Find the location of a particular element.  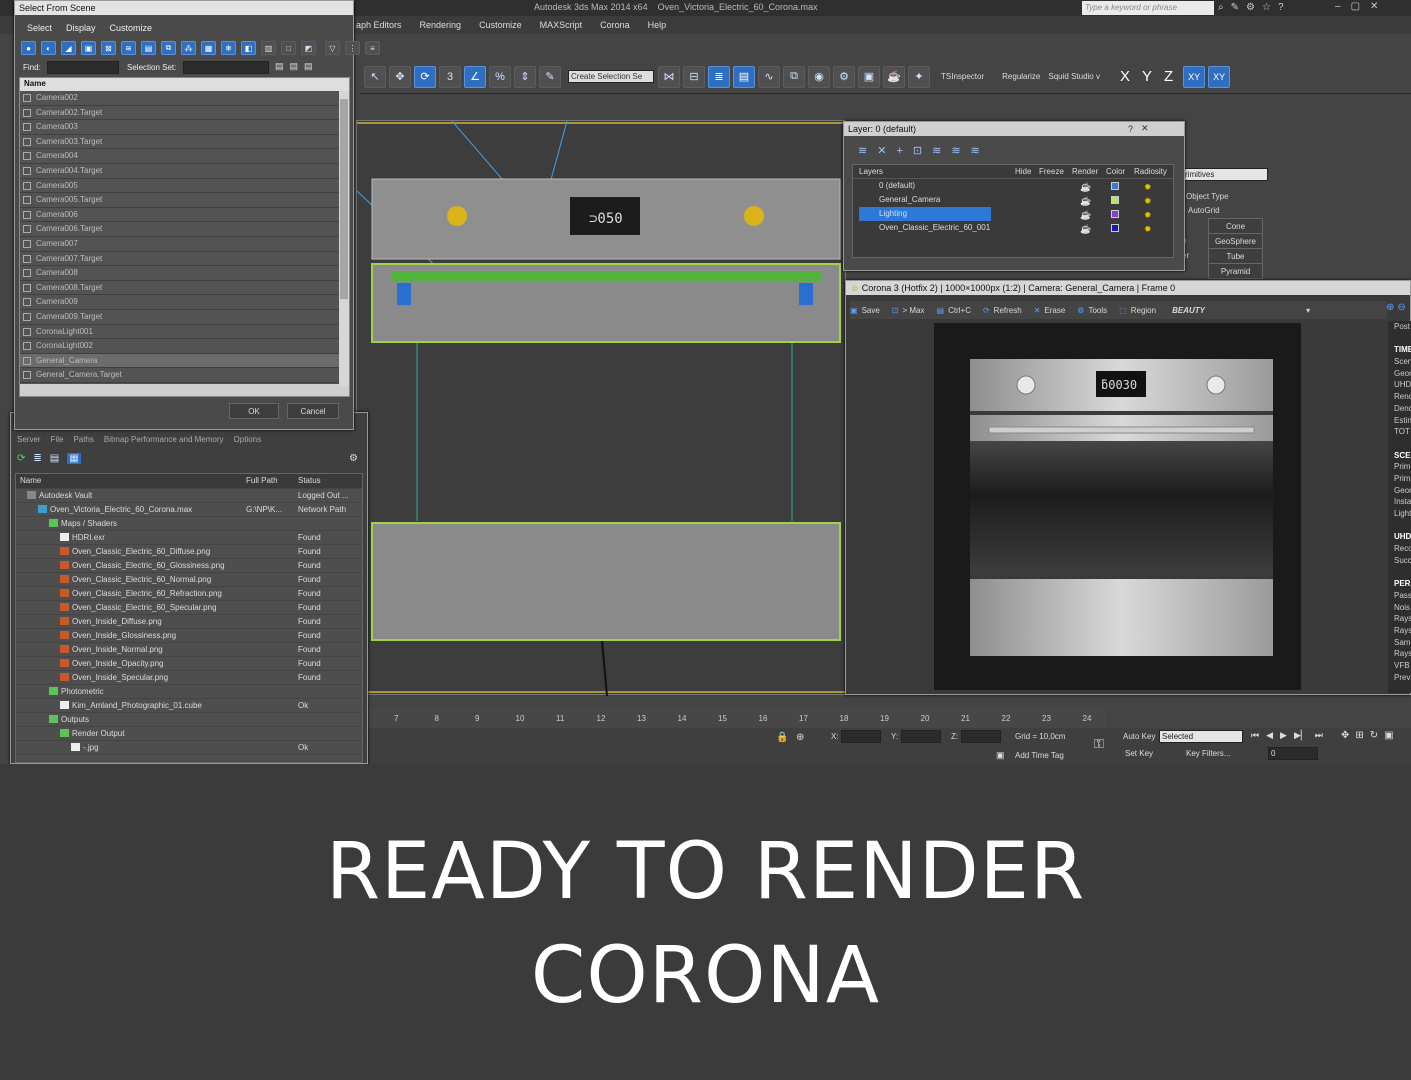

percent-snap-icon: % is located at coordinates (500, 76).